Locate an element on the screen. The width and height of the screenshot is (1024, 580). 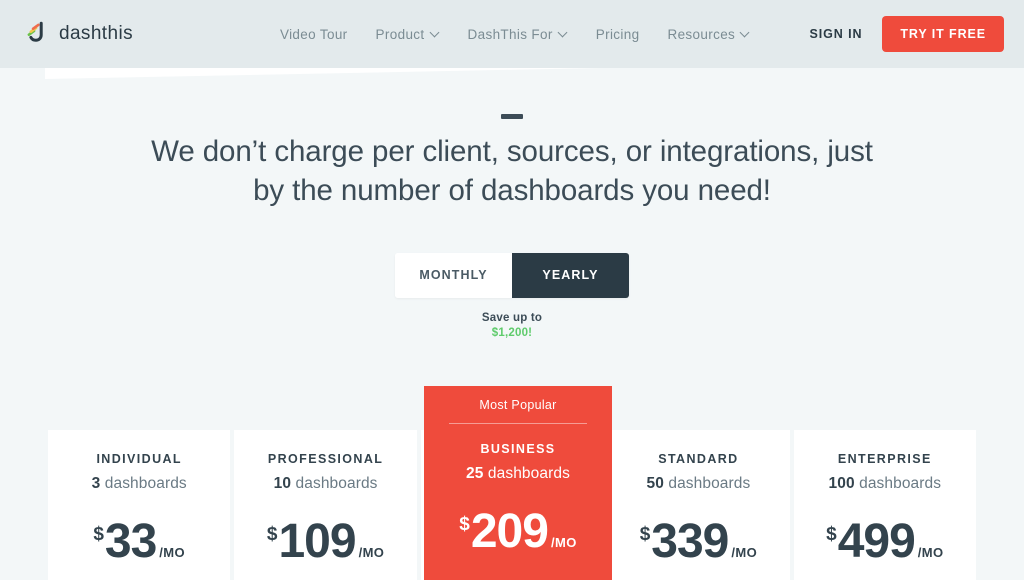
plan-card-professional: PROFESSIONAL 10 dashboards $ 109 /MO is located at coordinates (325, 505).